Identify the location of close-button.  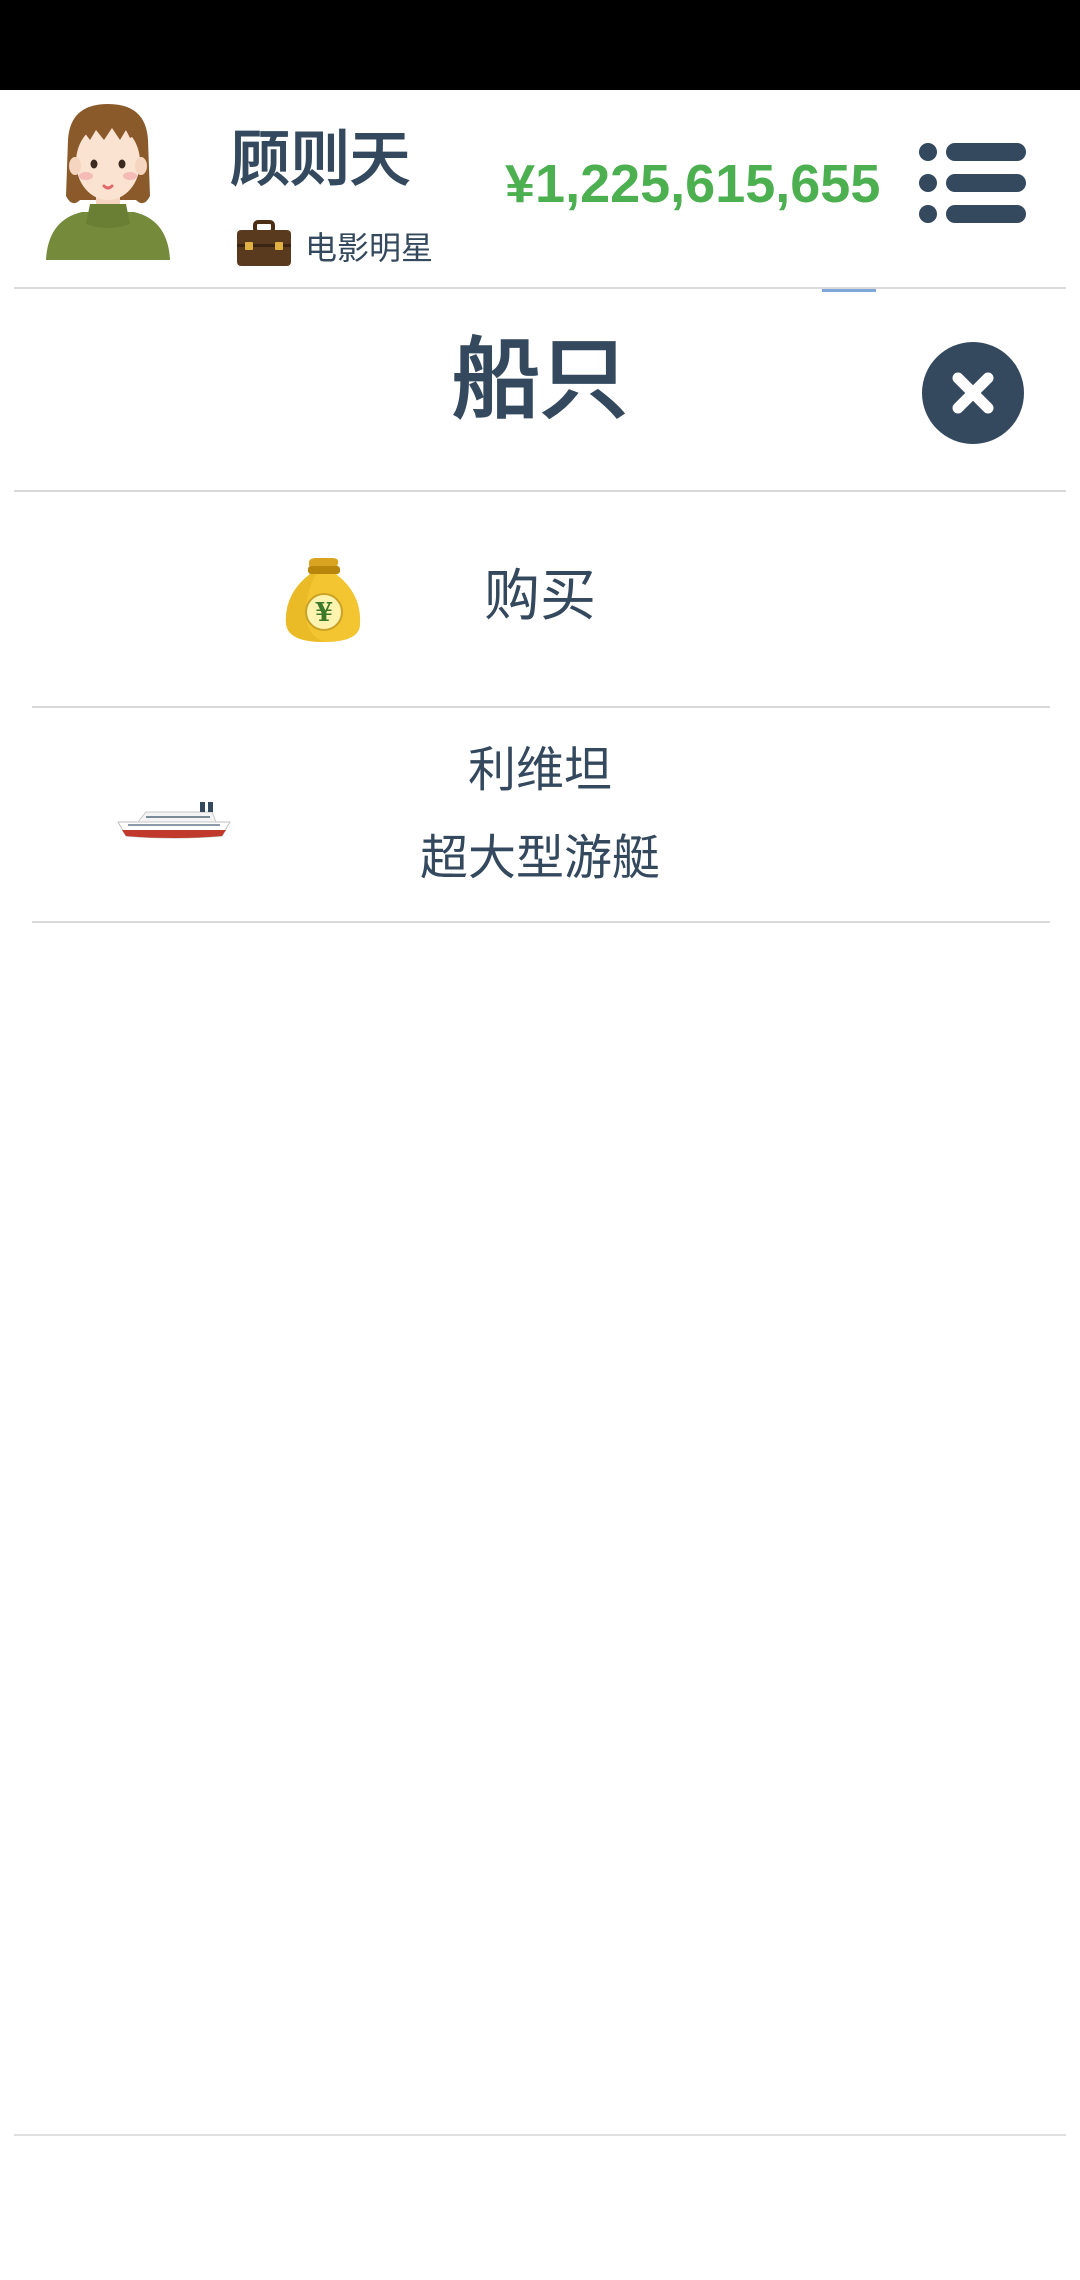
(973, 393).